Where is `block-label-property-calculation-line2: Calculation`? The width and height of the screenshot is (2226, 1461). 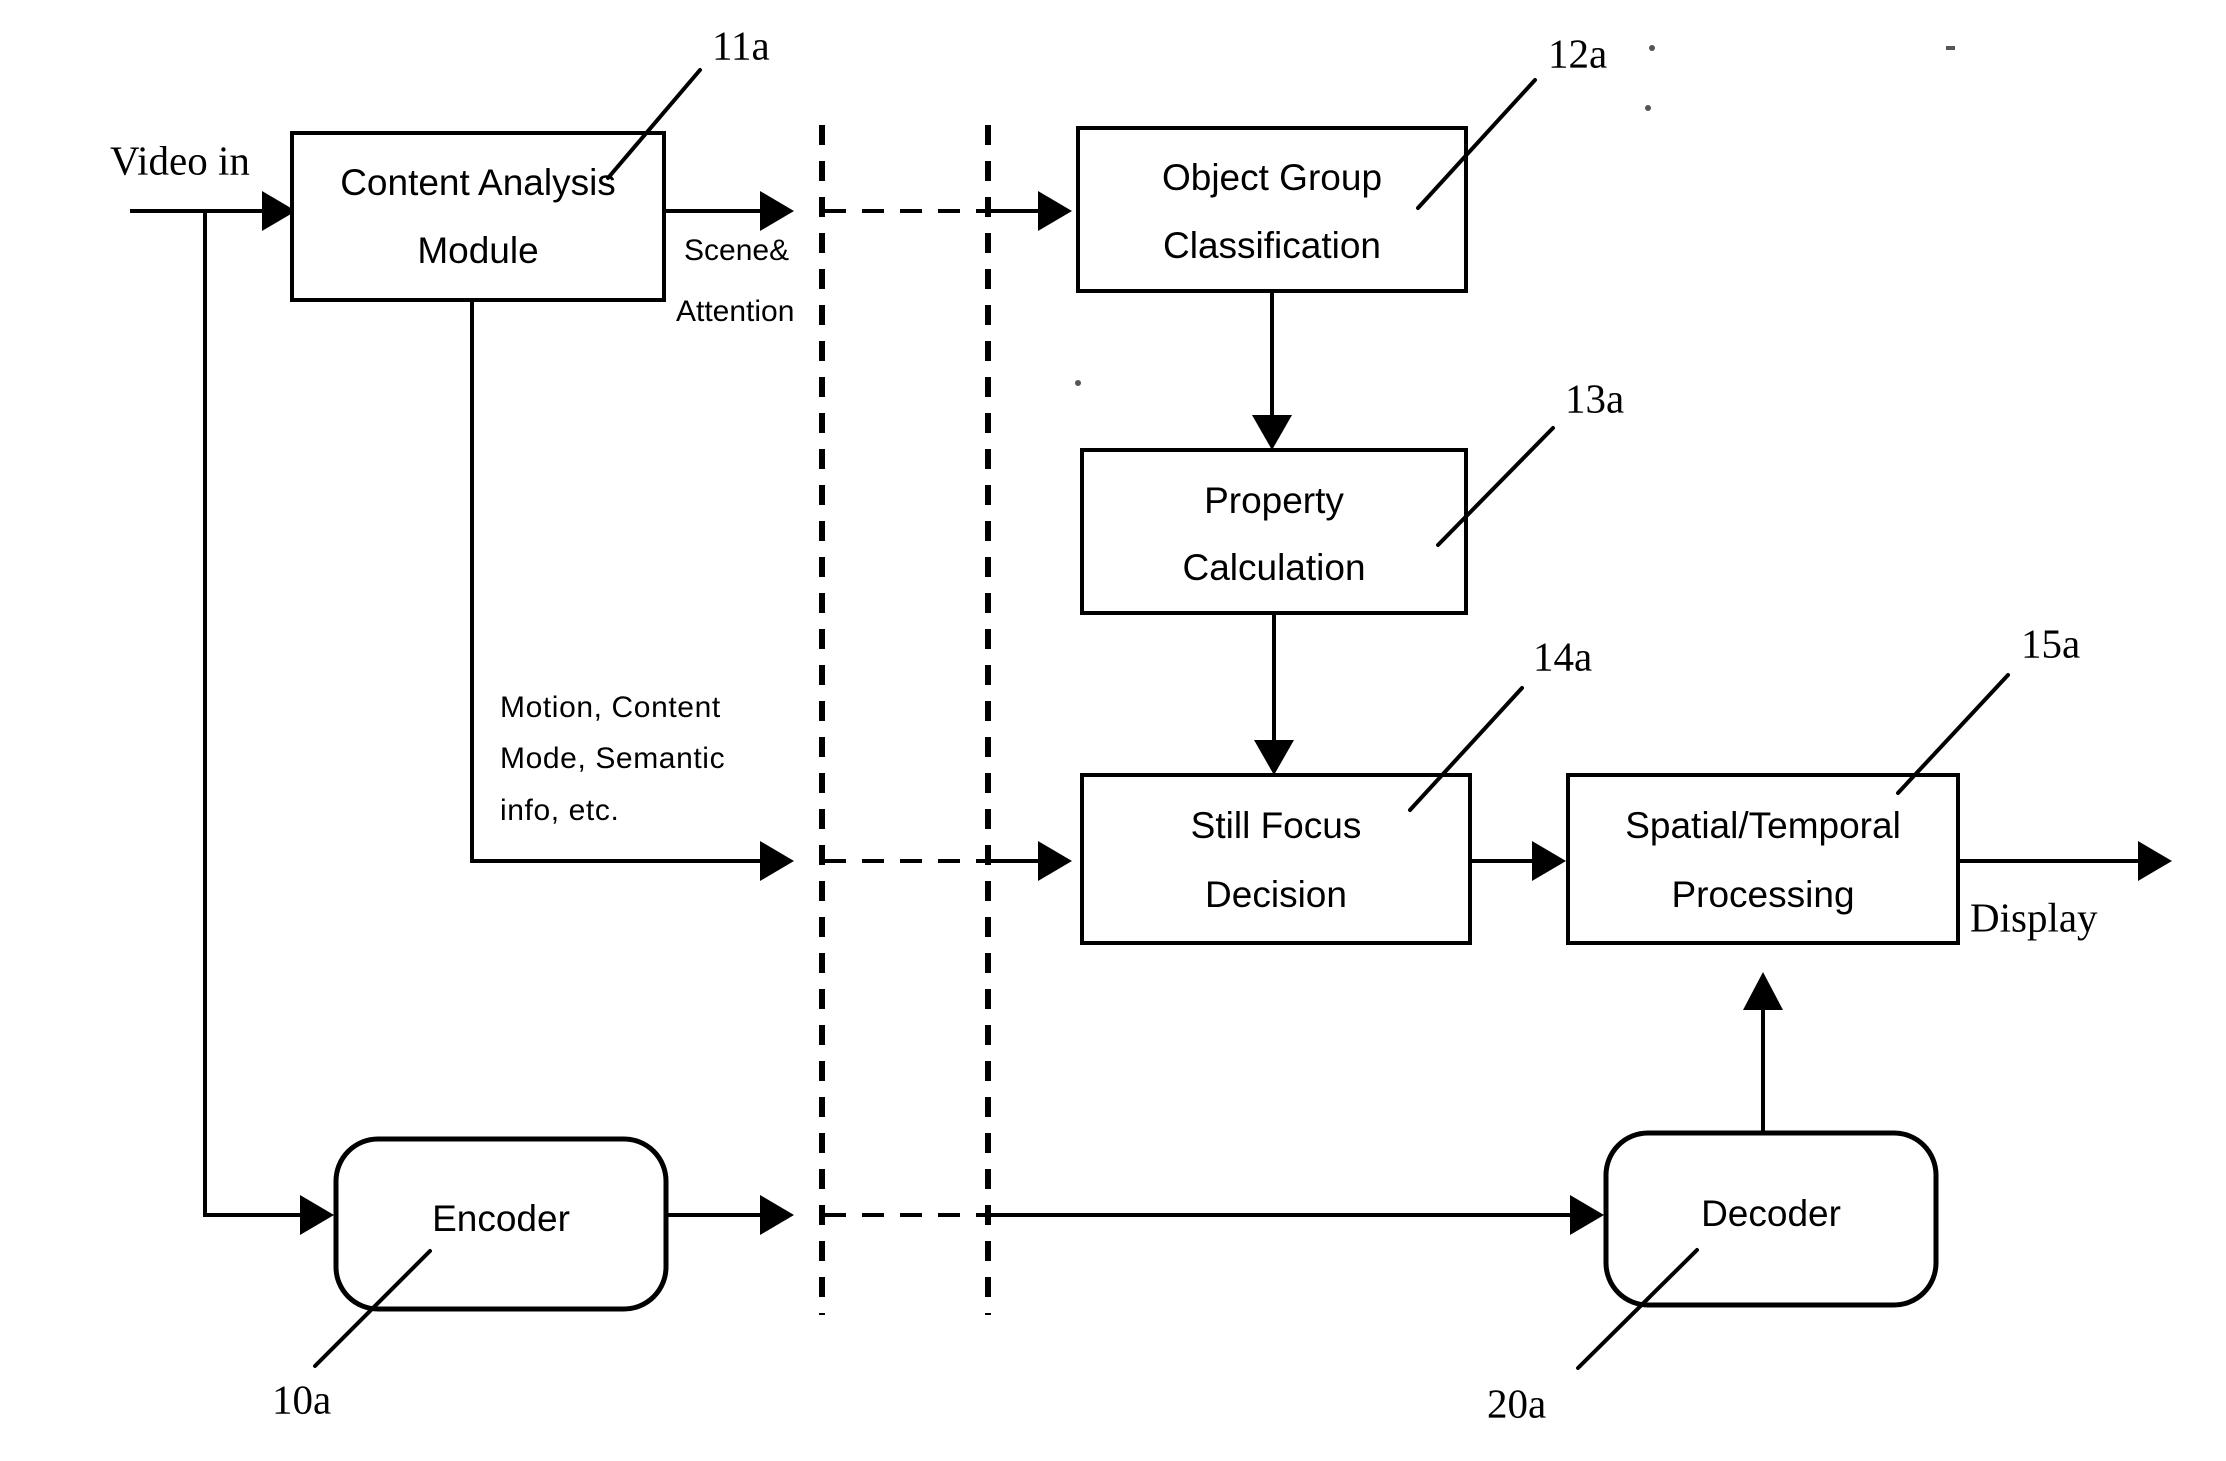
block-label-property-calculation-line2: Calculation is located at coordinates (1273, 567).